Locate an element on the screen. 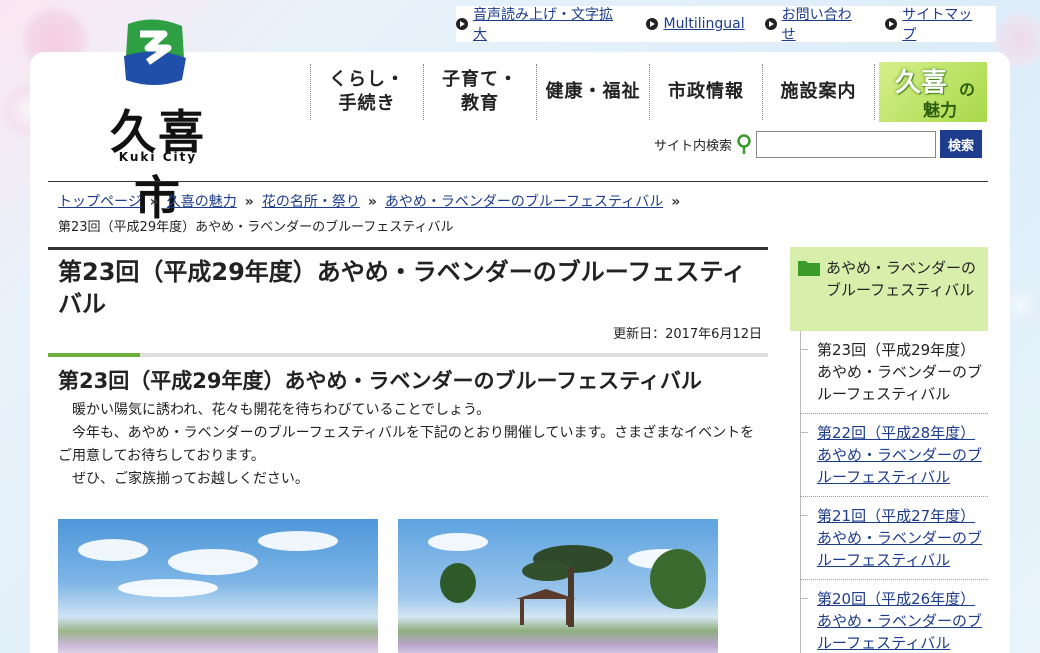 This screenshot has height=653, width=1040. util-link-contact: お問い合わせ is located at coordinates (815, 24).